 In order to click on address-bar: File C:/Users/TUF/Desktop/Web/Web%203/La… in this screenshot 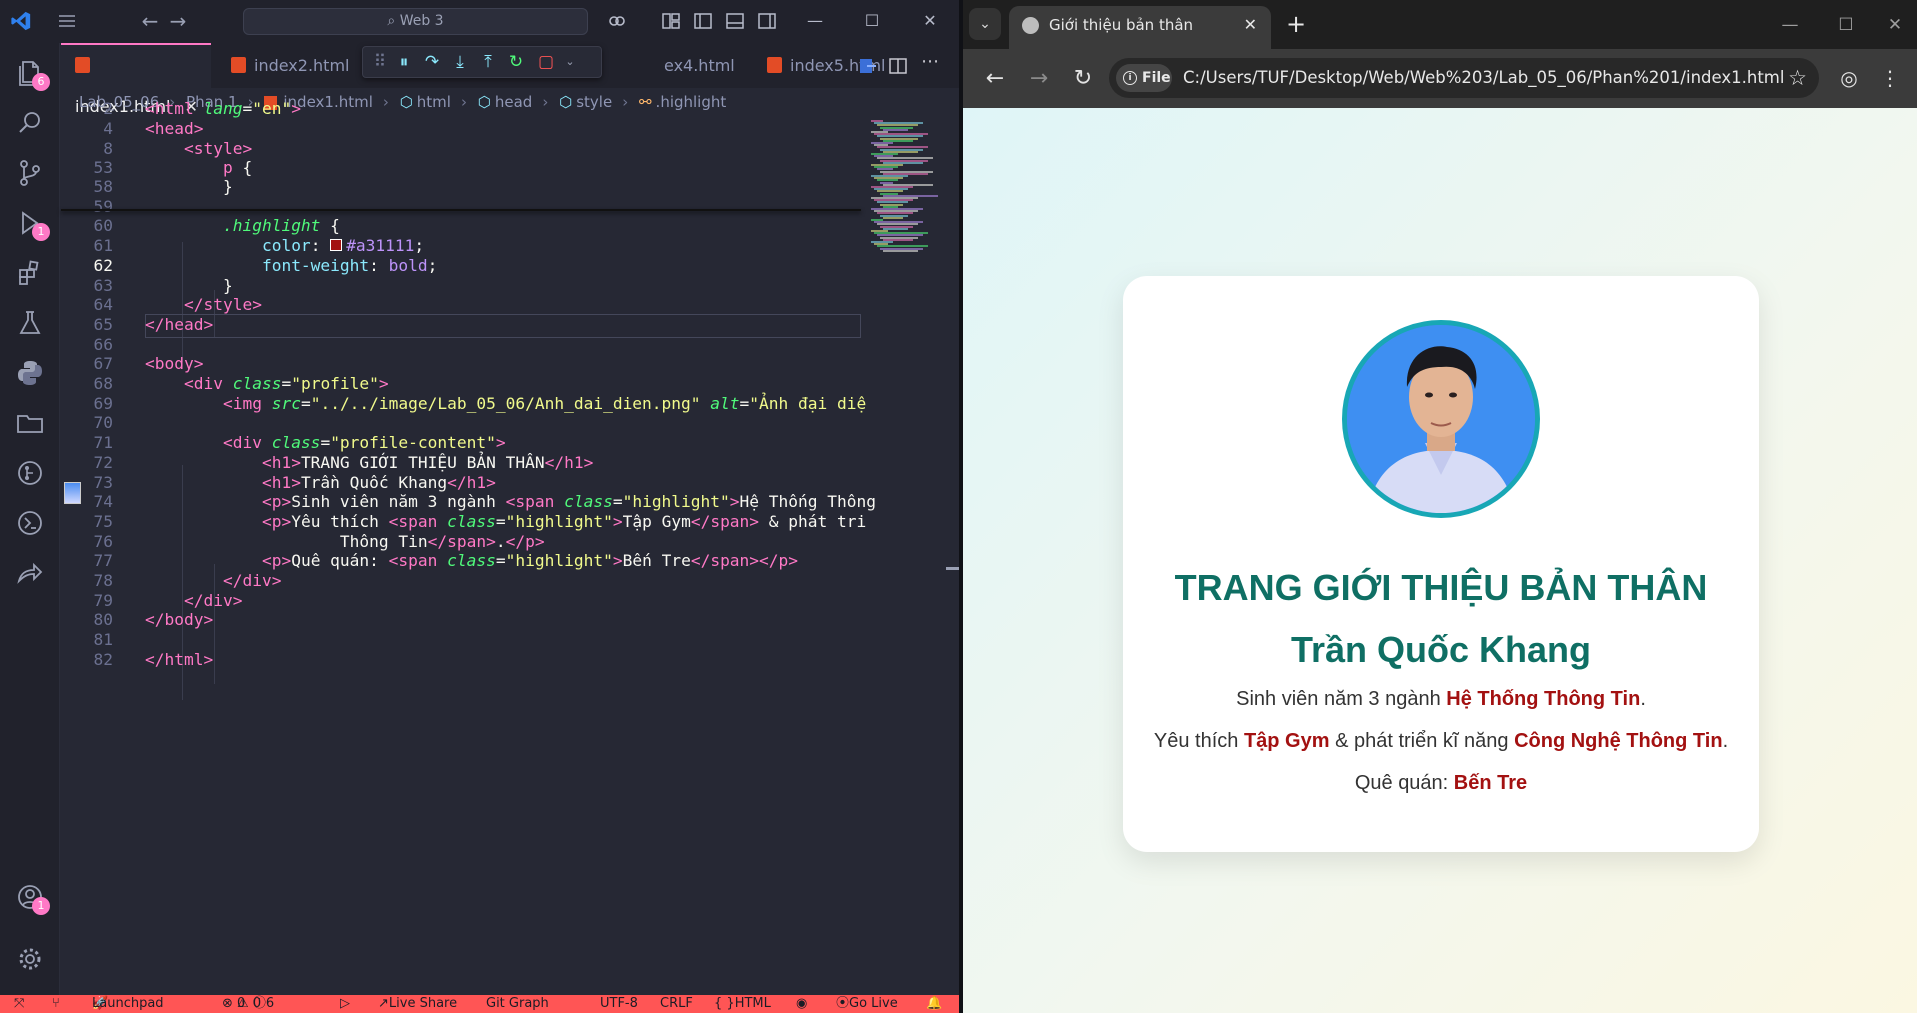, I will do `click(1464, 78)`.